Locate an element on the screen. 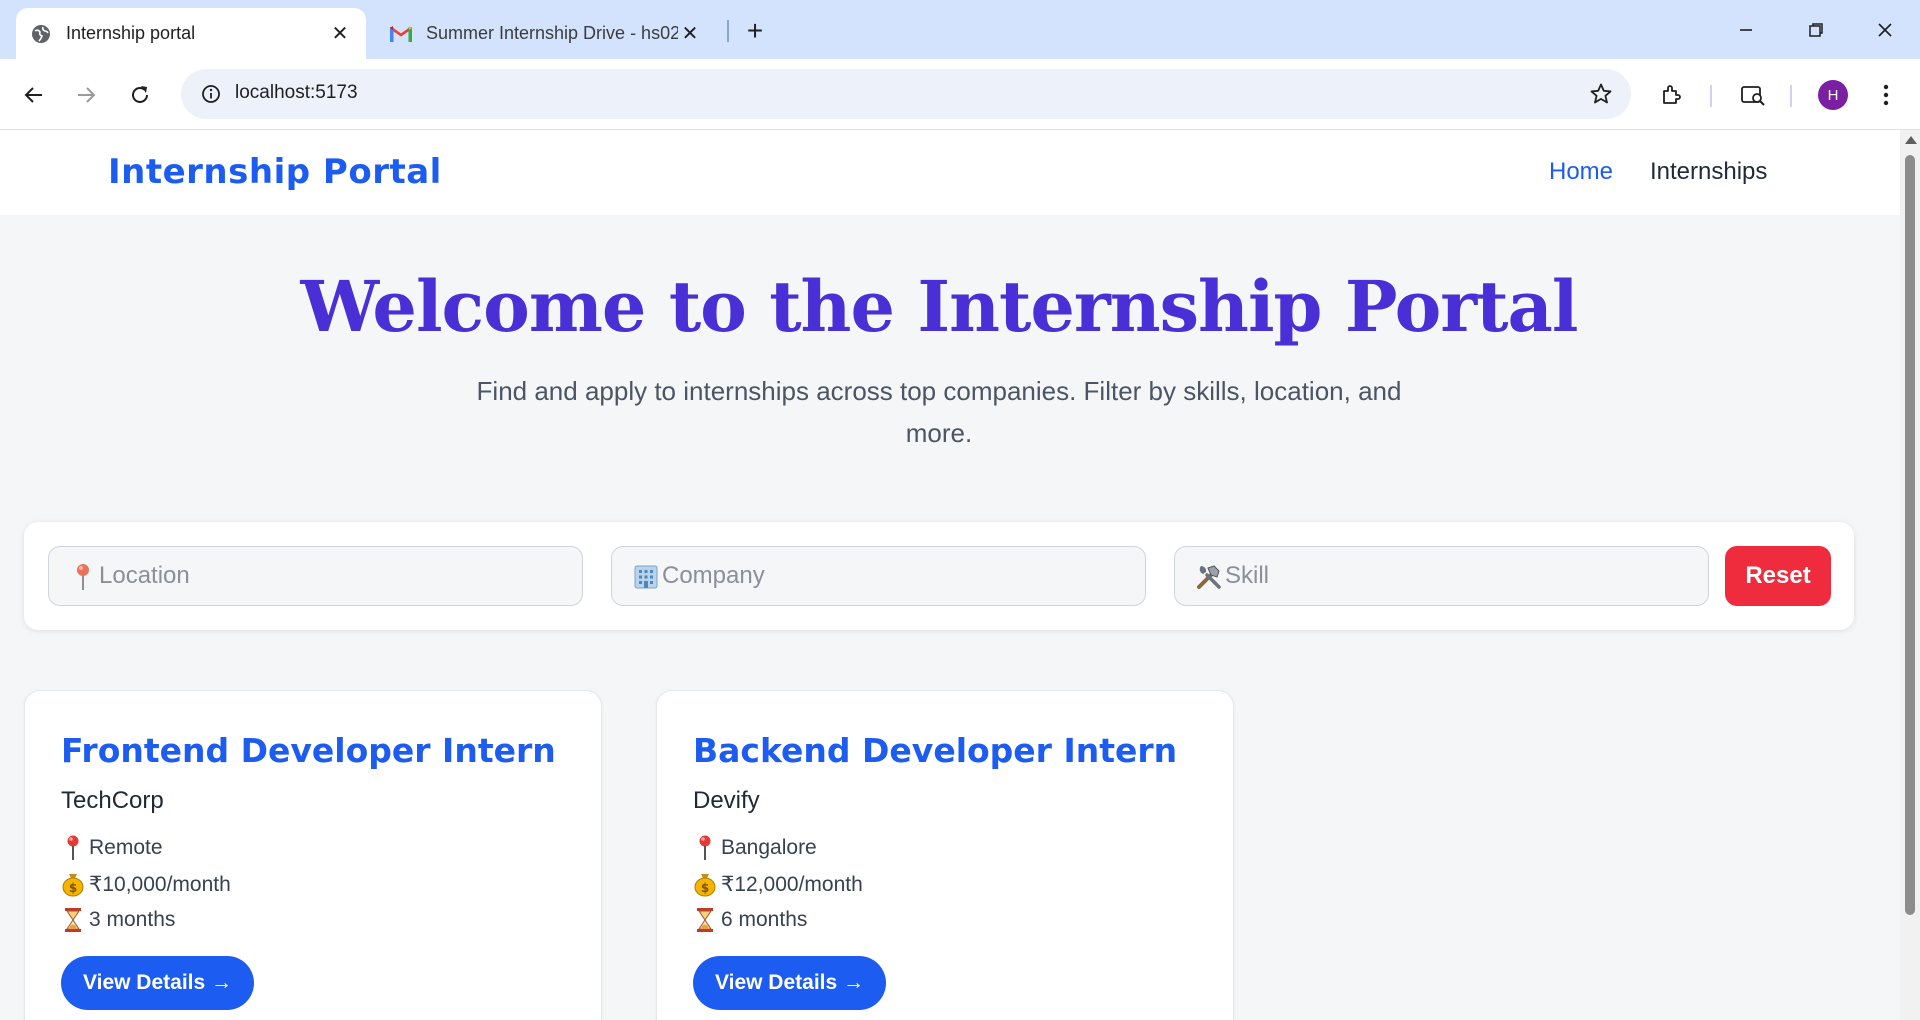 The height and width of the screenshot is (1020, 1920). company-input is located at coordinates (897, 576).